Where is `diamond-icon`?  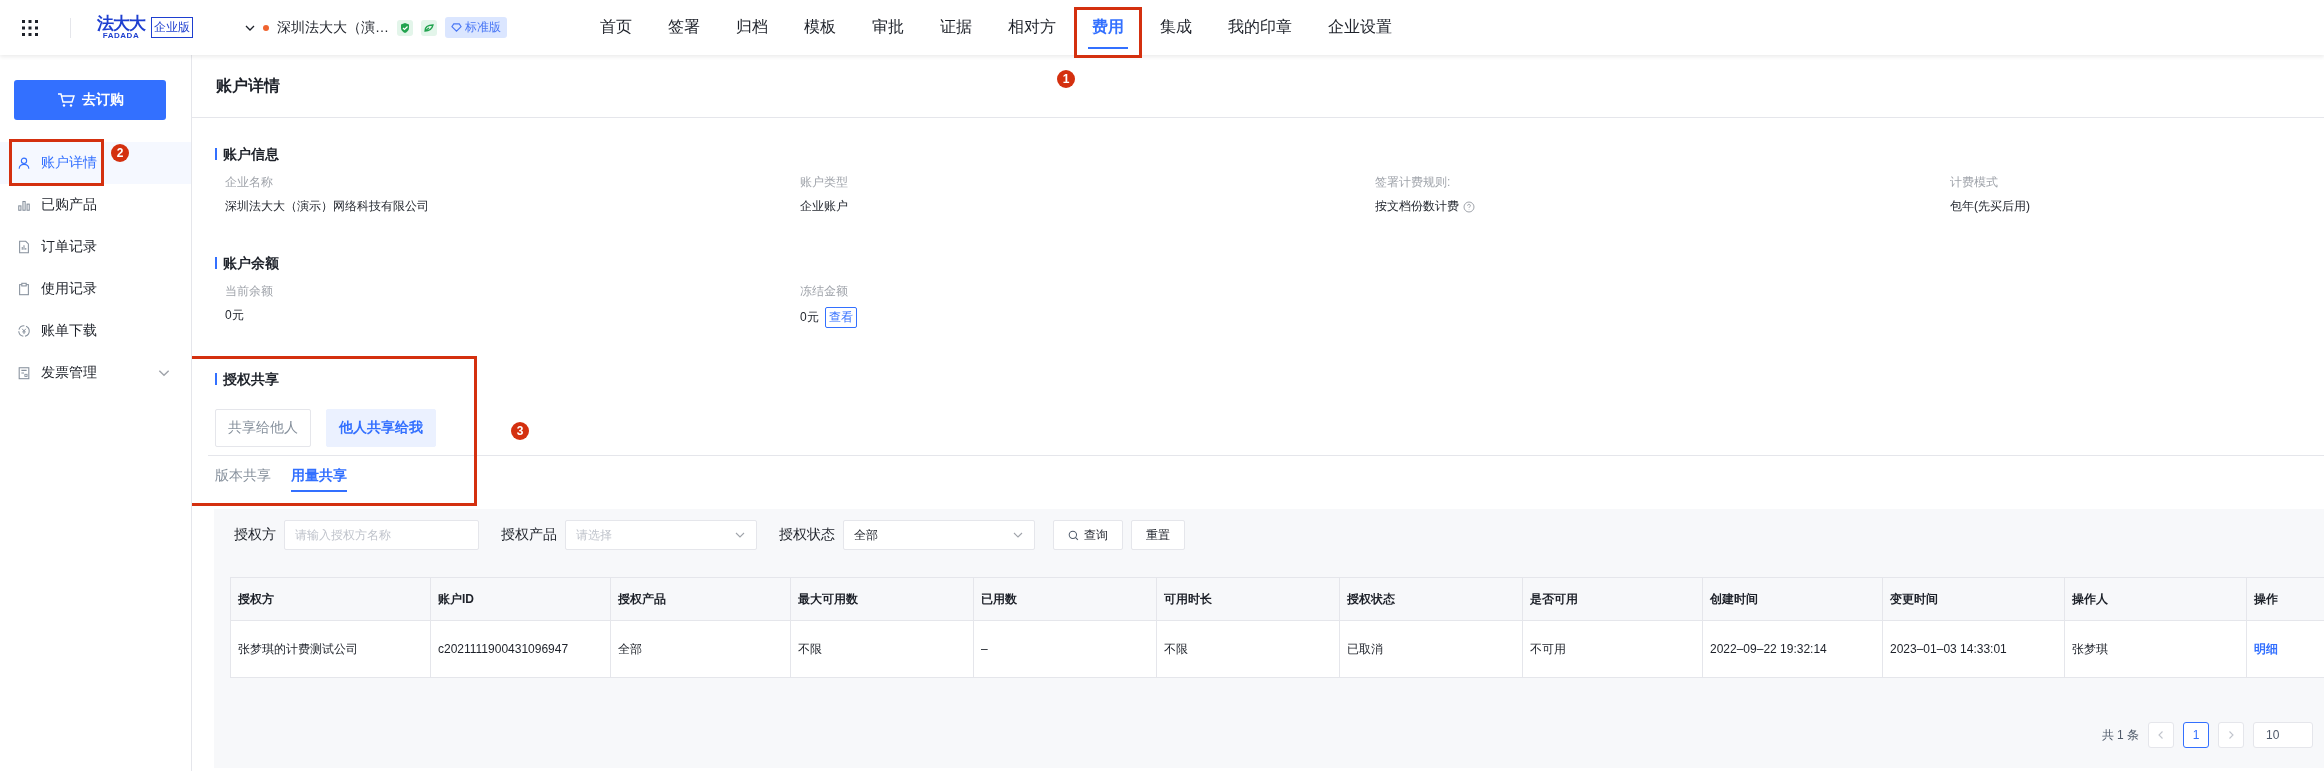
diamond-icon is located at coordinates (456, 27).